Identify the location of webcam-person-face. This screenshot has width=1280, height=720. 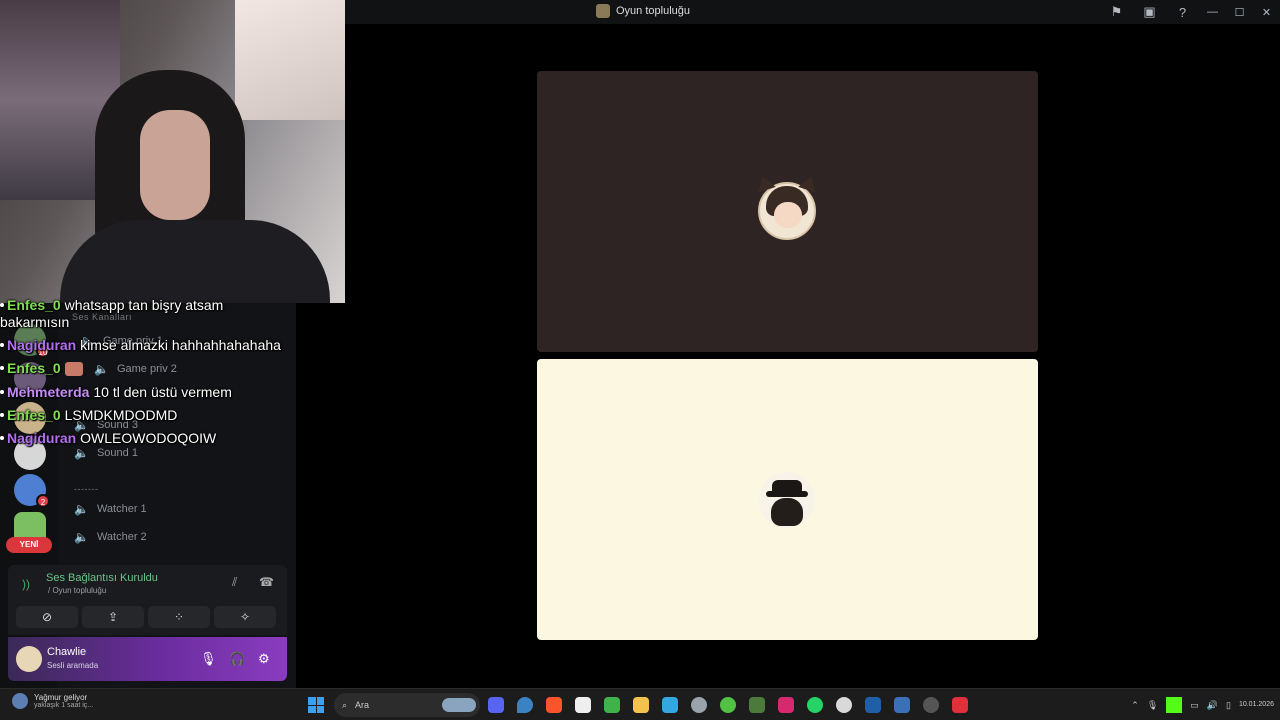
(175, 165).